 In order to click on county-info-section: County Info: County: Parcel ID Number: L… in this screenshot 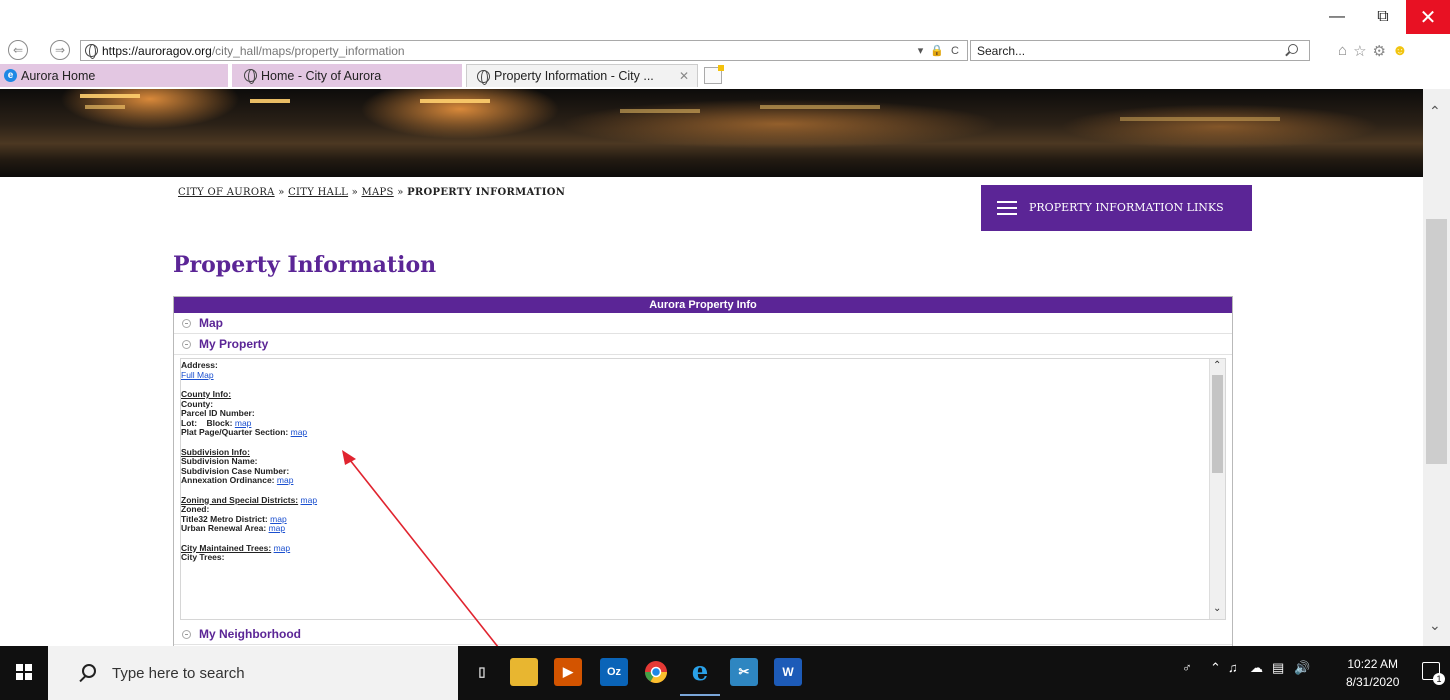, I will do `click(703, 413)`.